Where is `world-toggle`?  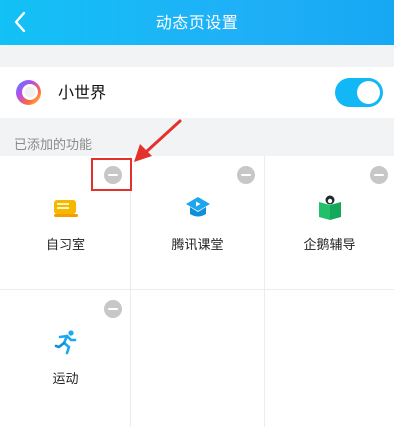 world-toggle is located at coordinates (359, 92).